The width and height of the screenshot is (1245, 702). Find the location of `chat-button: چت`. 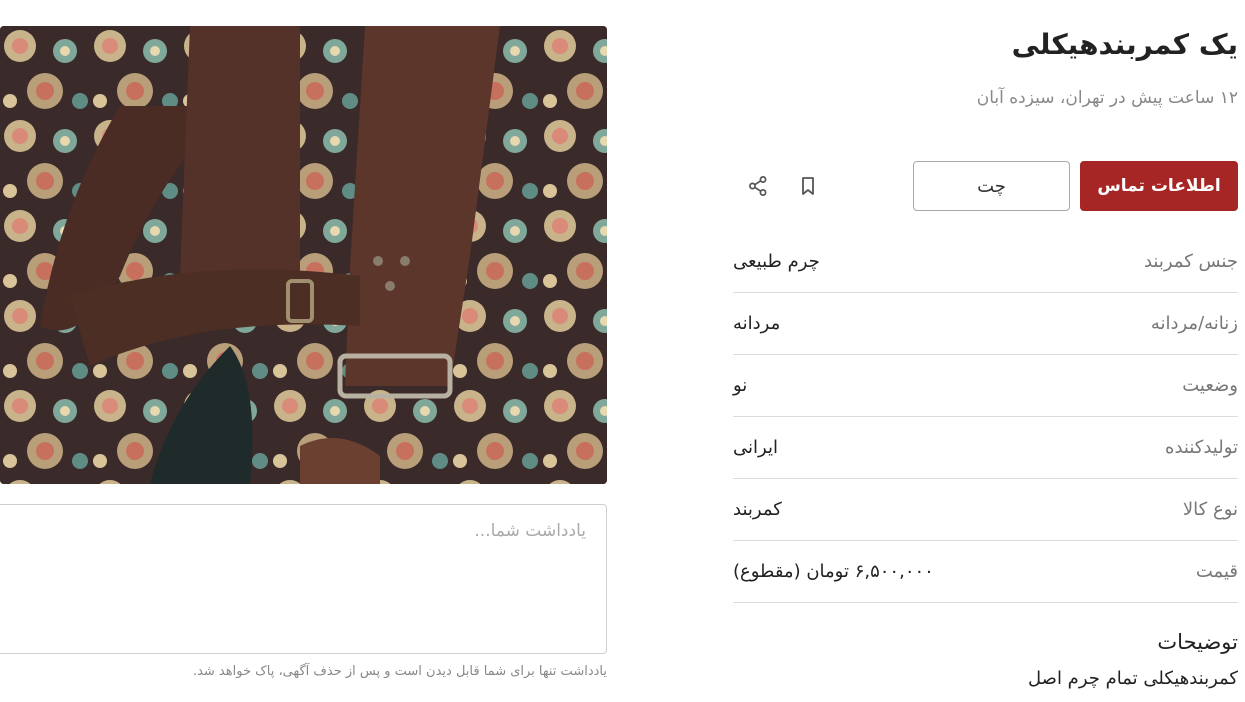

chat-button: چت is located at coordinates (991, 186).